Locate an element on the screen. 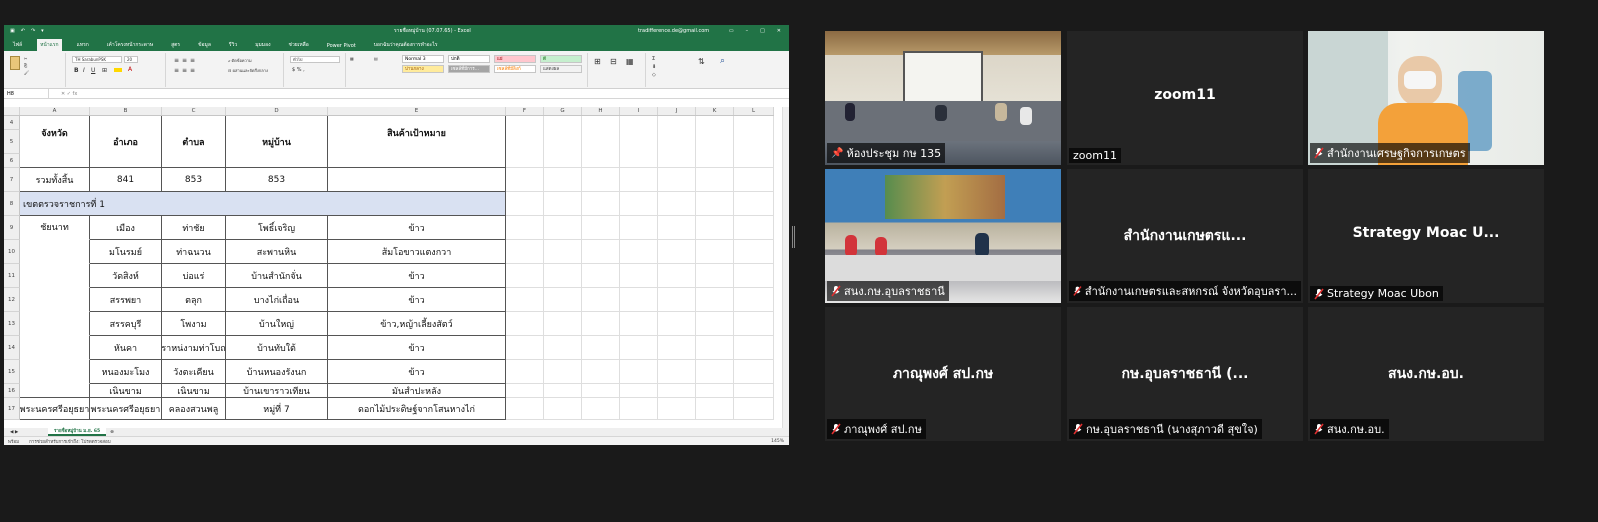 This screenshot has width=1598, height=522. ribbon-display-icon: ▭ is located at coordinates (731, 31).